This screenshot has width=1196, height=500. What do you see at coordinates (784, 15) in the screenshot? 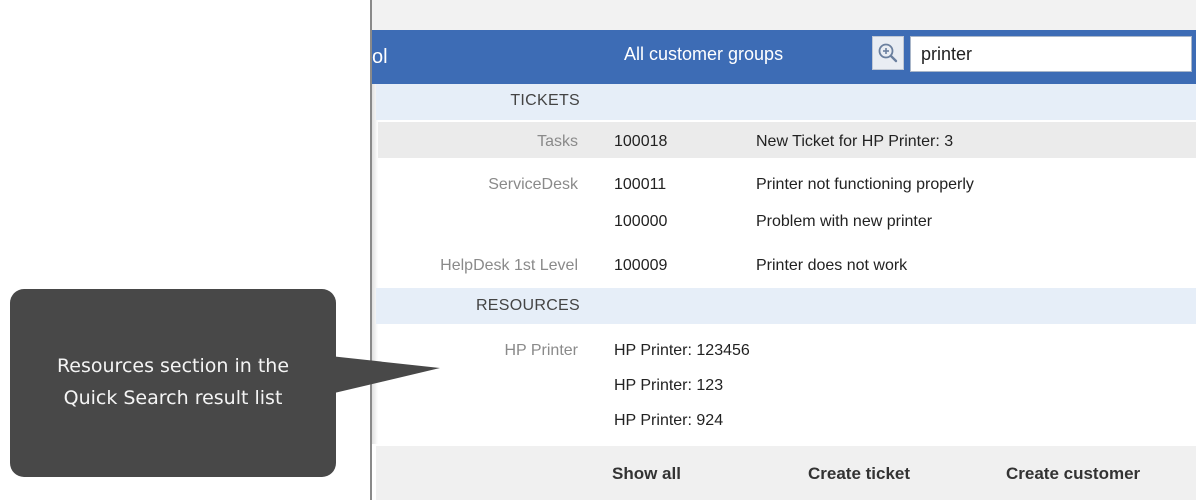
I see `window-top-area` at bounding box center [784, 15].